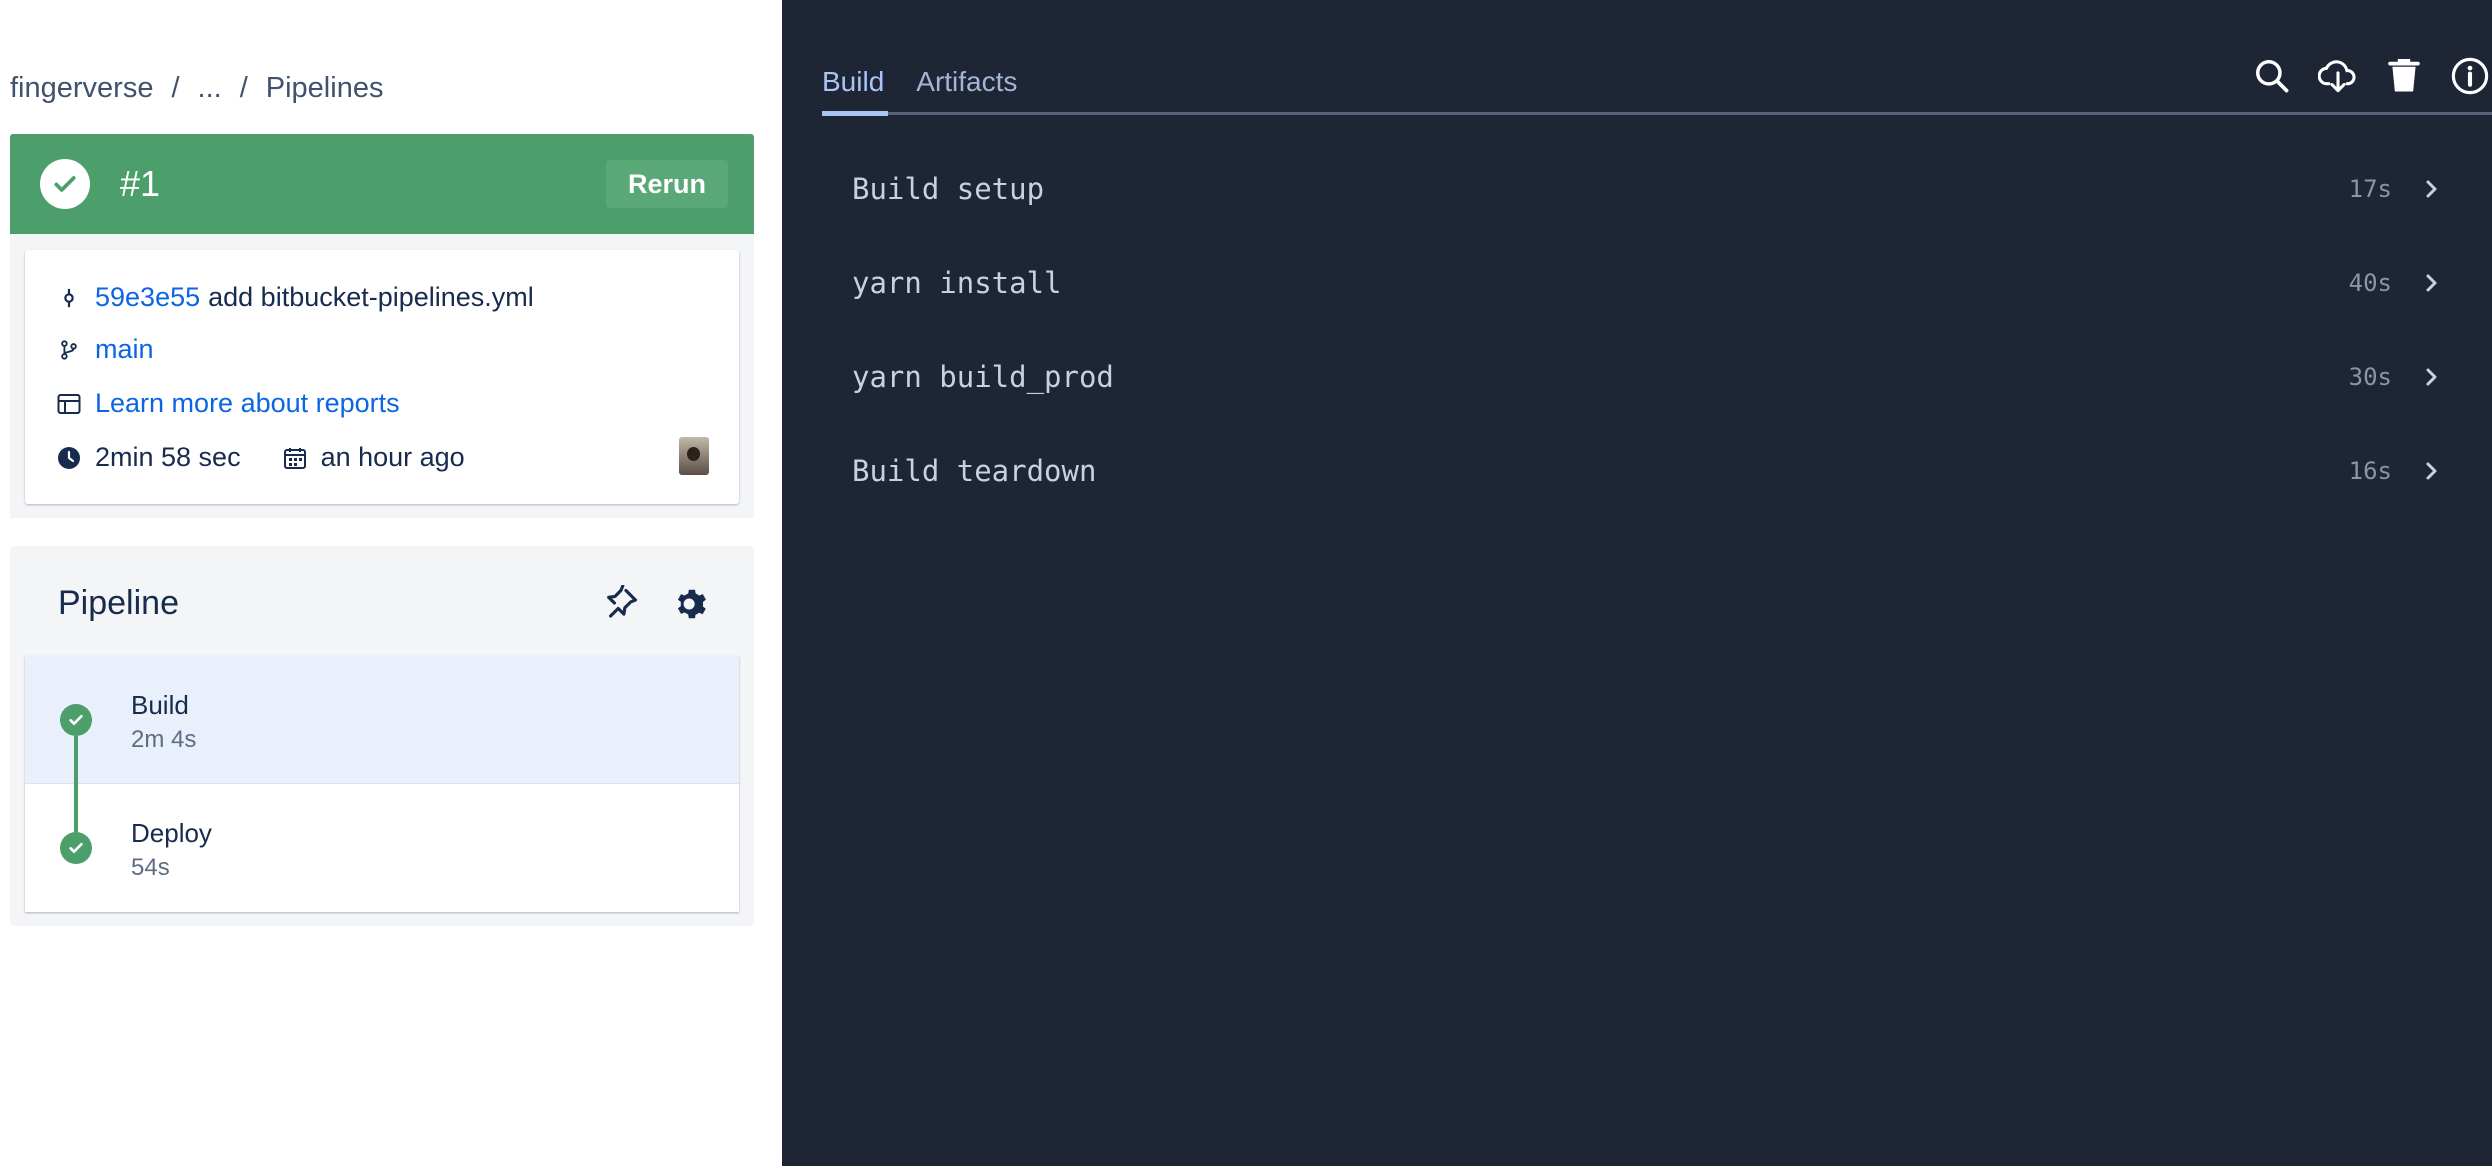 Image resolution: width=2492 pixels, height=1166 pixels. Describe the element at coordinates (855, 113) in the screenshot. I see `active-tab-indicator` at that location.